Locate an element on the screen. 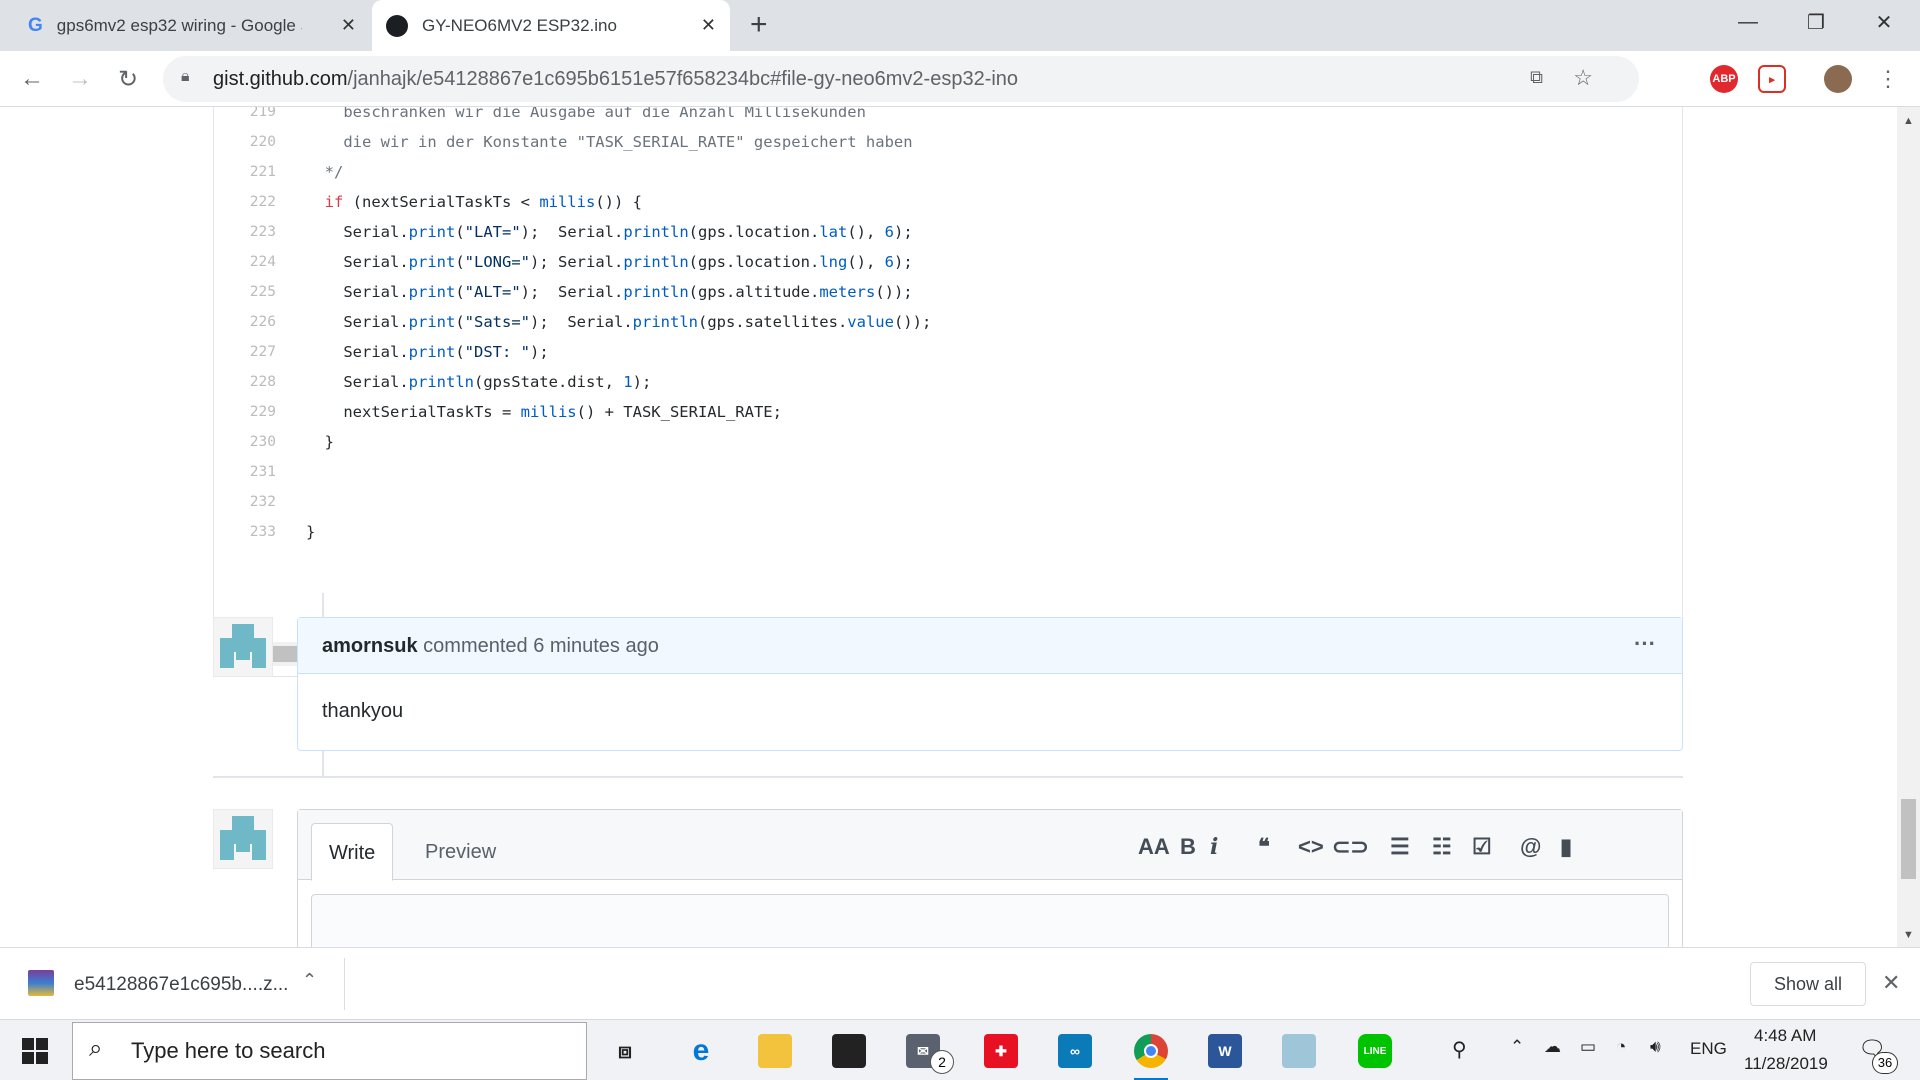 The height and width of the screenshot is (1080, 1920). comment-meta: commented 6 minutes ago is located at coordinates (541, 646).